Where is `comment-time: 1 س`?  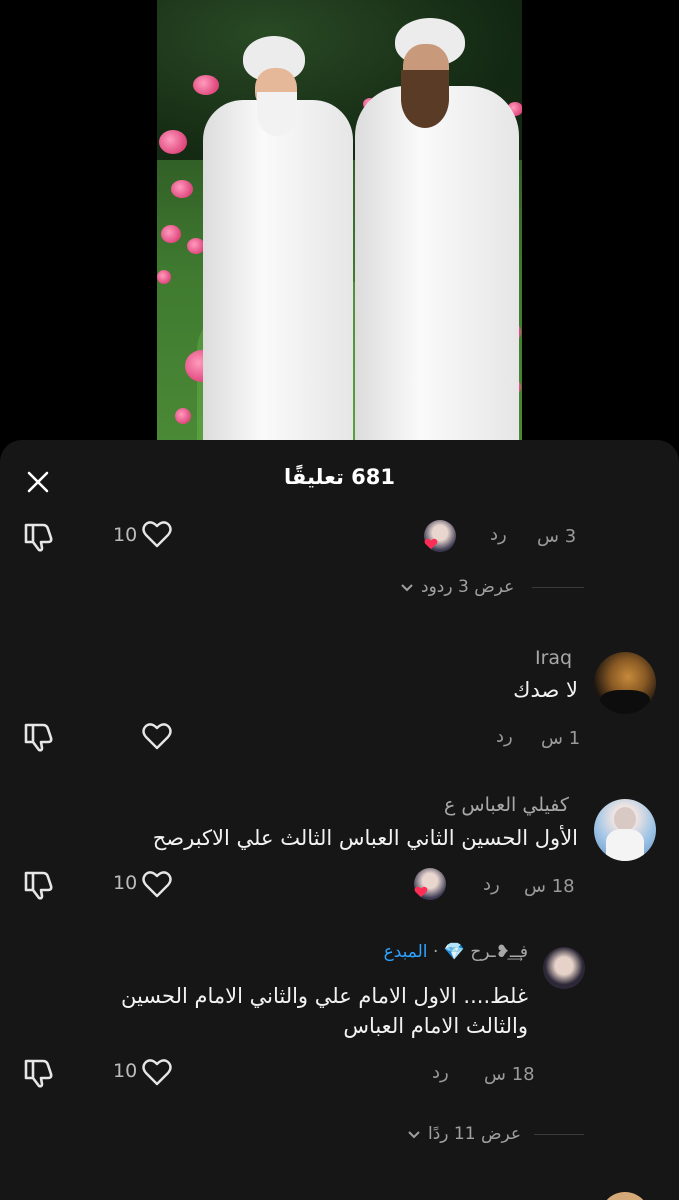 comment-time: 1 س is located at coordinates (561, 738).